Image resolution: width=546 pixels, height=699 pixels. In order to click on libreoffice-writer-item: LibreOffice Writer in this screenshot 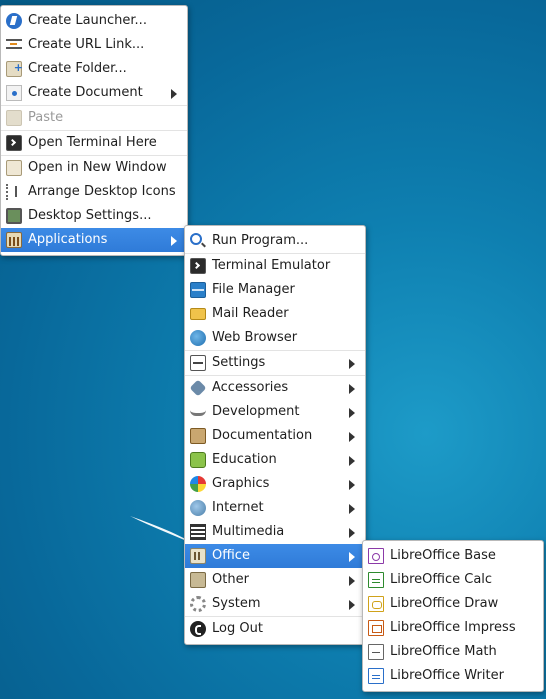, I will do `click(453, 676)`.